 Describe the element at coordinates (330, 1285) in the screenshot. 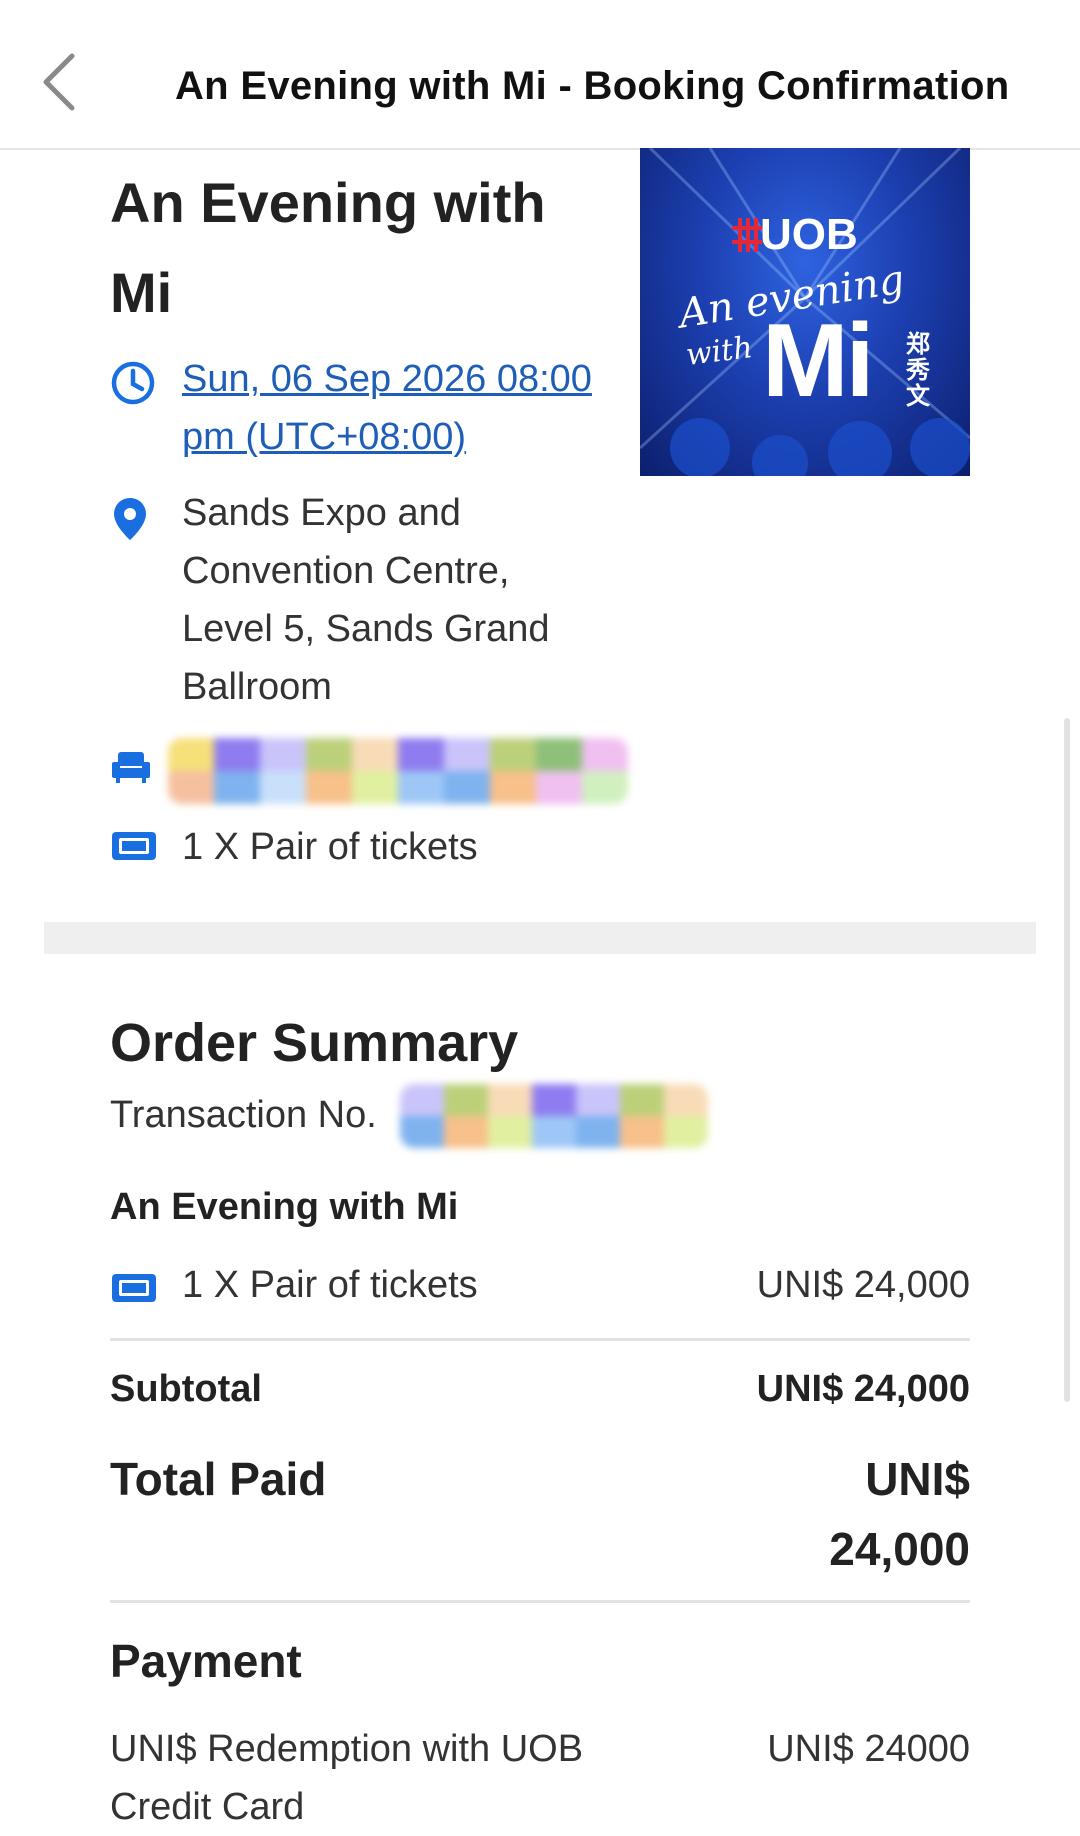

I see `order-item-line: 1 X Pair of tickets` at that location.